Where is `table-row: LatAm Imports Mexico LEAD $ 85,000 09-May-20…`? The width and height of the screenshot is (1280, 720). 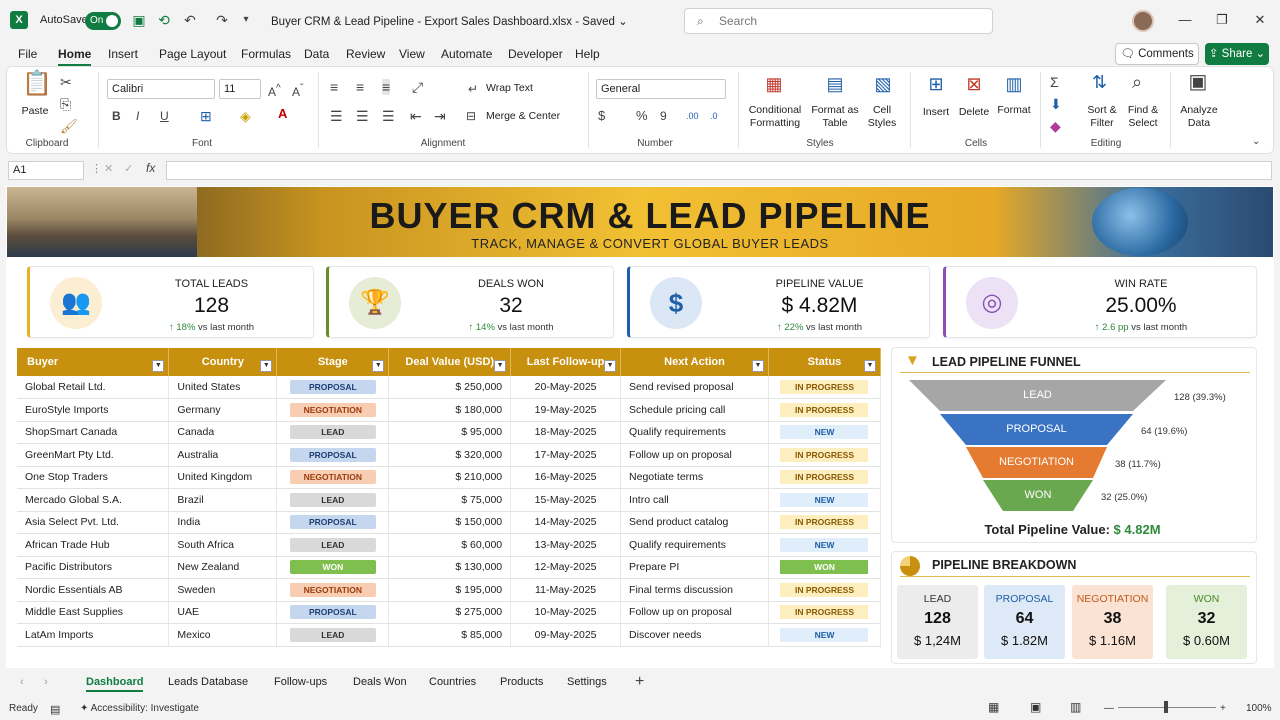
table-row: LatAm Imports Mexico LEAD $ 85,000 09-May-20… is located at coordinates (449, 635).